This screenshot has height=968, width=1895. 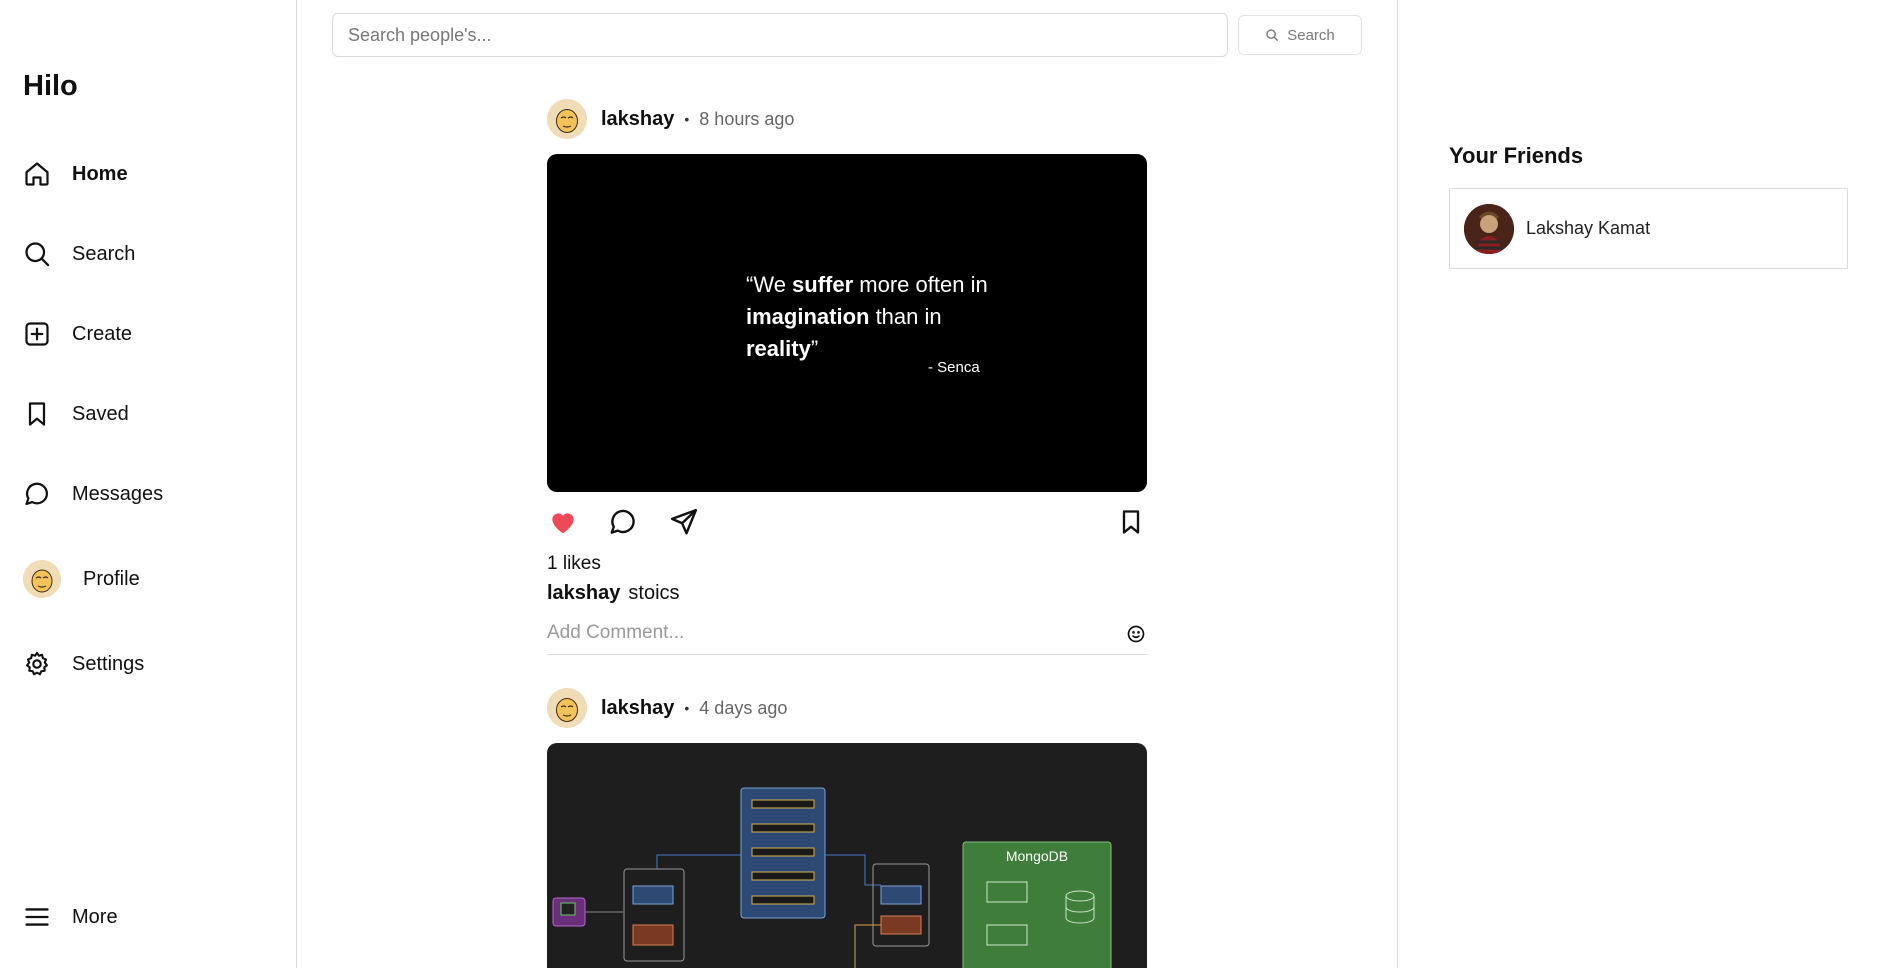 What do you see at coordinates (148, 579) in the screenshot?
I see `sidebar-item-profile: Profile` at bounding box center [148, 579].